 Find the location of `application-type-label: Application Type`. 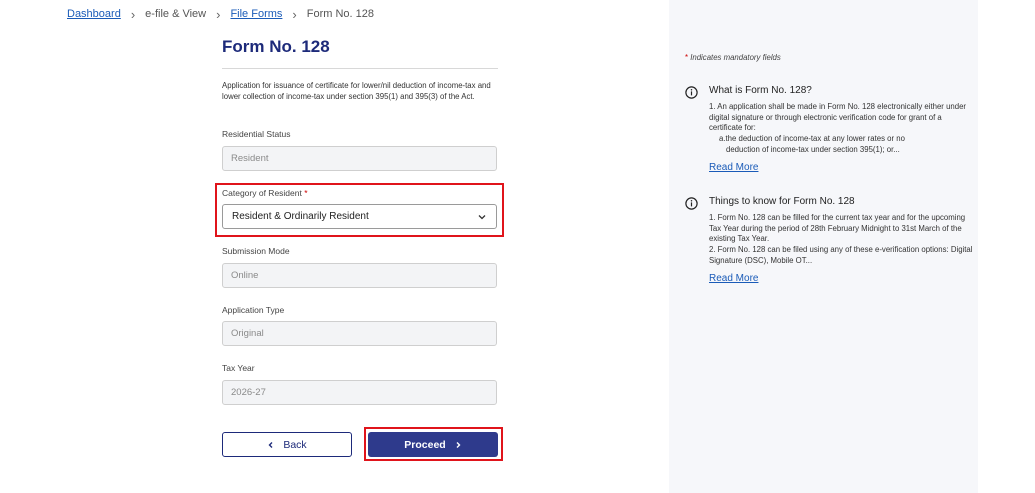

application-type-label: Application Type is located at coordinates (253, 310).